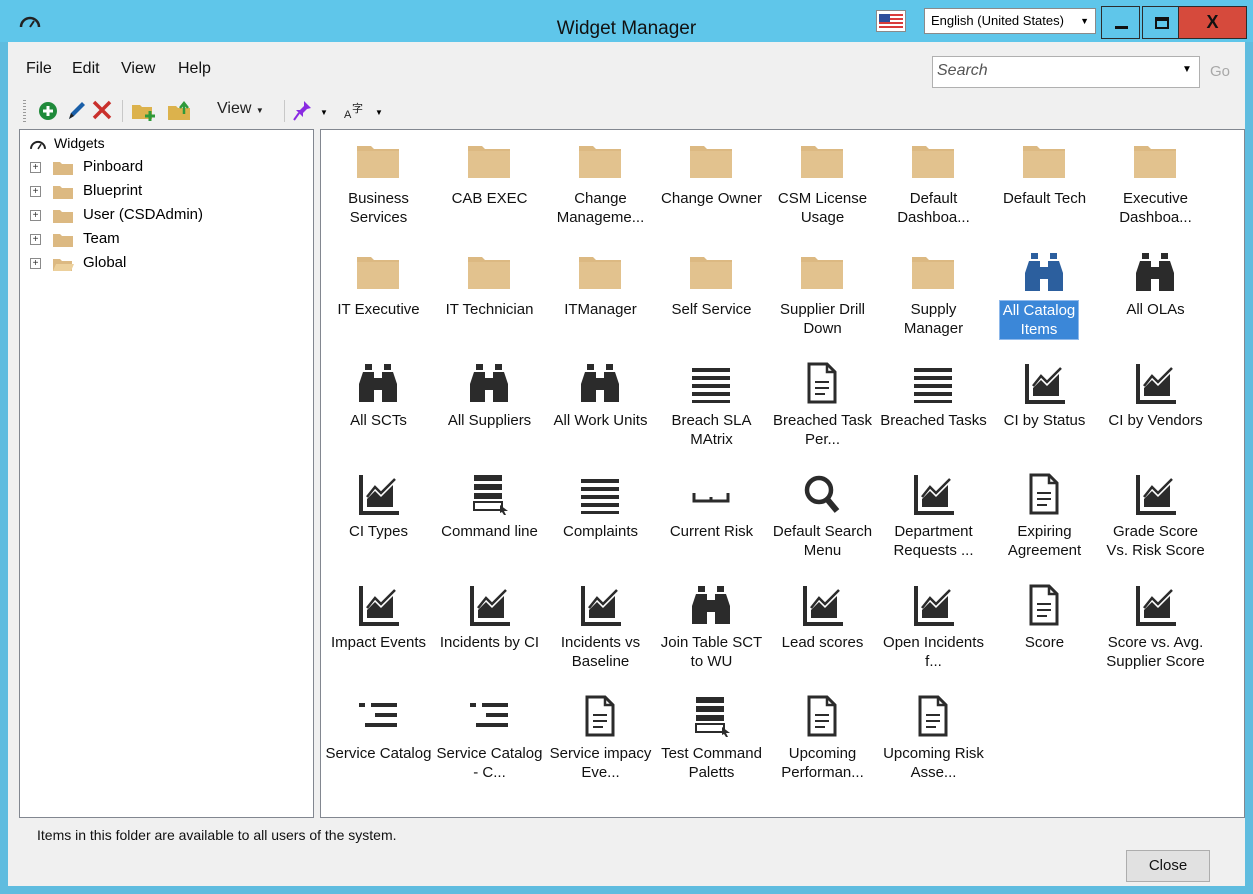  What do you see at coordinates (378, 409) in the screenshot?
I see `widget-item: All SCTs` at bounding box center [378, 409].